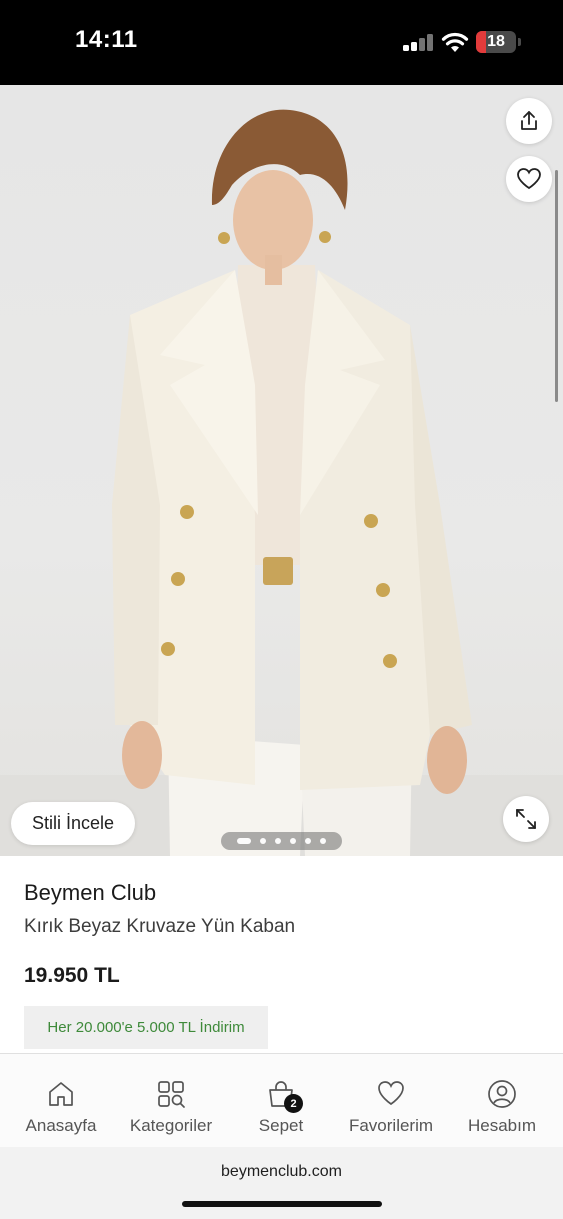  What do you see at coordinates (90, 893) in the screenshot?
I see `brand-name: Beymen Club` at bounding box center [90, 893].